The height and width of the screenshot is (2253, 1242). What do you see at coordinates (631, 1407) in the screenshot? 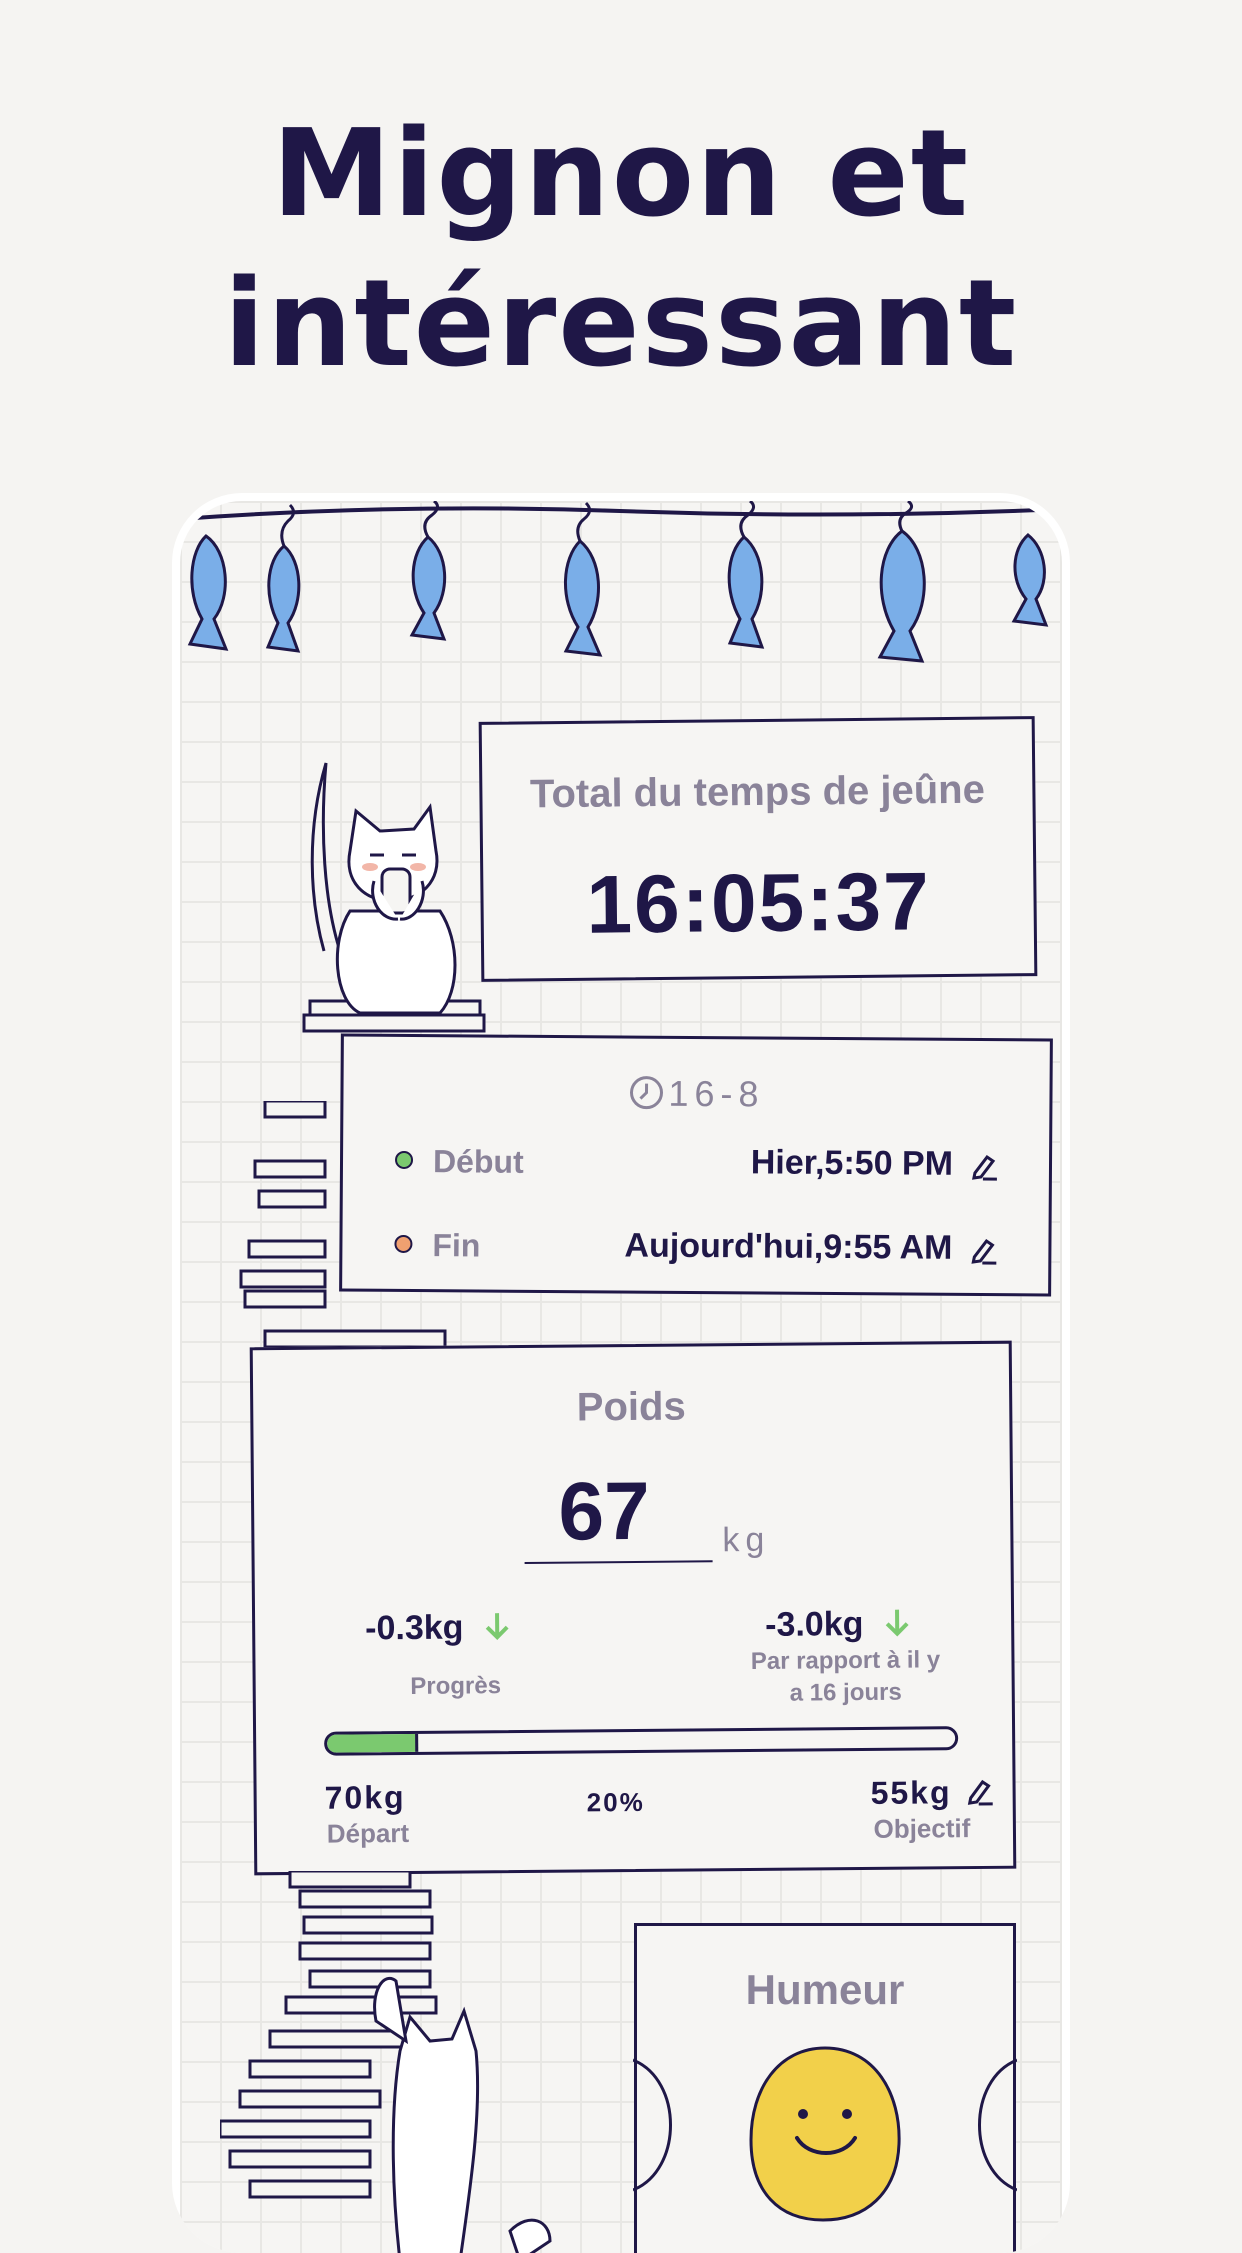
I see `weight-title: Poids` at bounding box center [631, 1407].